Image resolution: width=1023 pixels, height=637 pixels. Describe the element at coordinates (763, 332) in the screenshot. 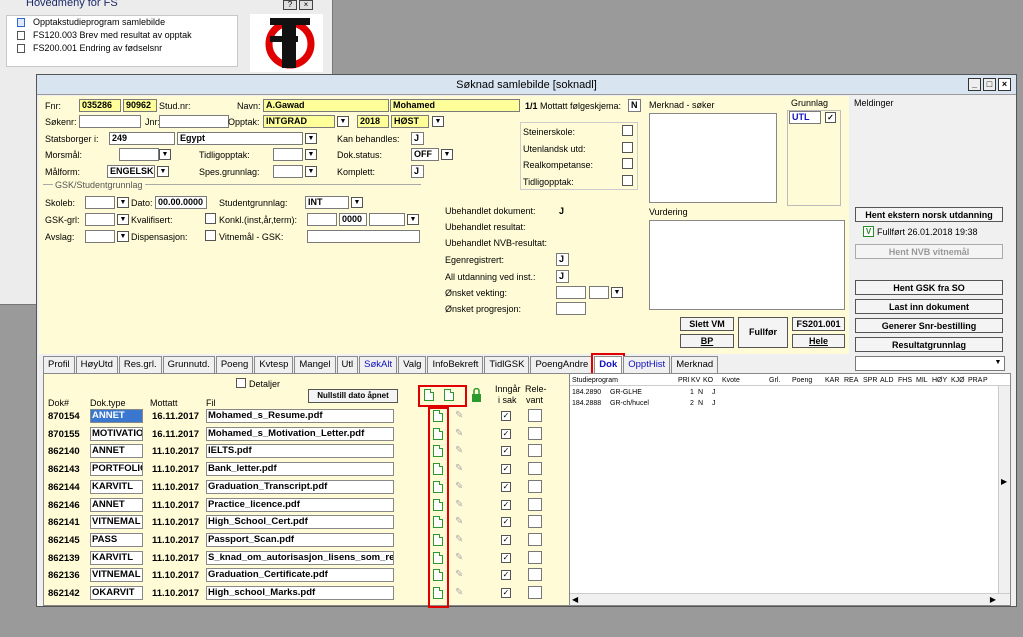

I see `fullfor-button: Fullfør` at that location.